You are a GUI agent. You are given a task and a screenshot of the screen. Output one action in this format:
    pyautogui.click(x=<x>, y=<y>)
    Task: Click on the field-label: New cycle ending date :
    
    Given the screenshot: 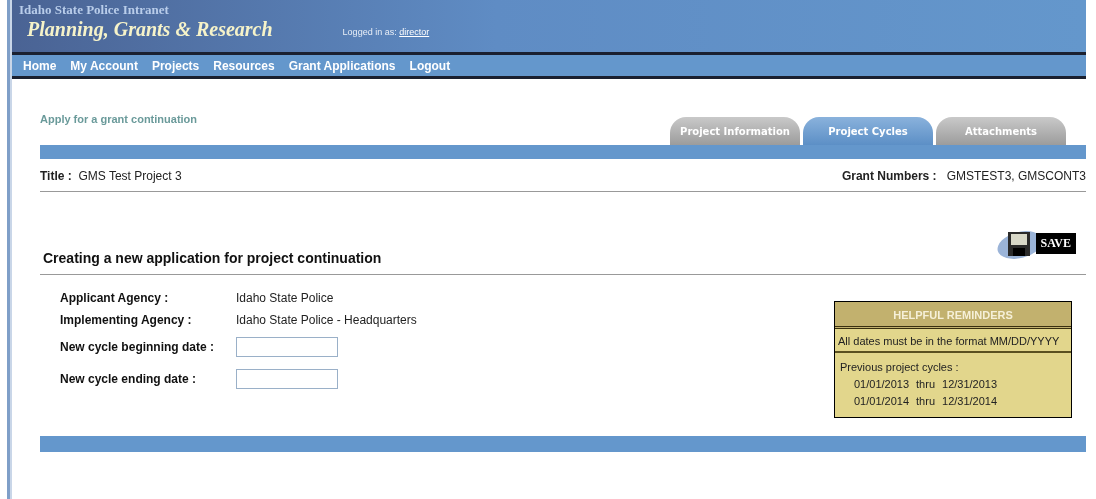 What is the action you would take?
    pyautogui.click(x=129, y=379)
    